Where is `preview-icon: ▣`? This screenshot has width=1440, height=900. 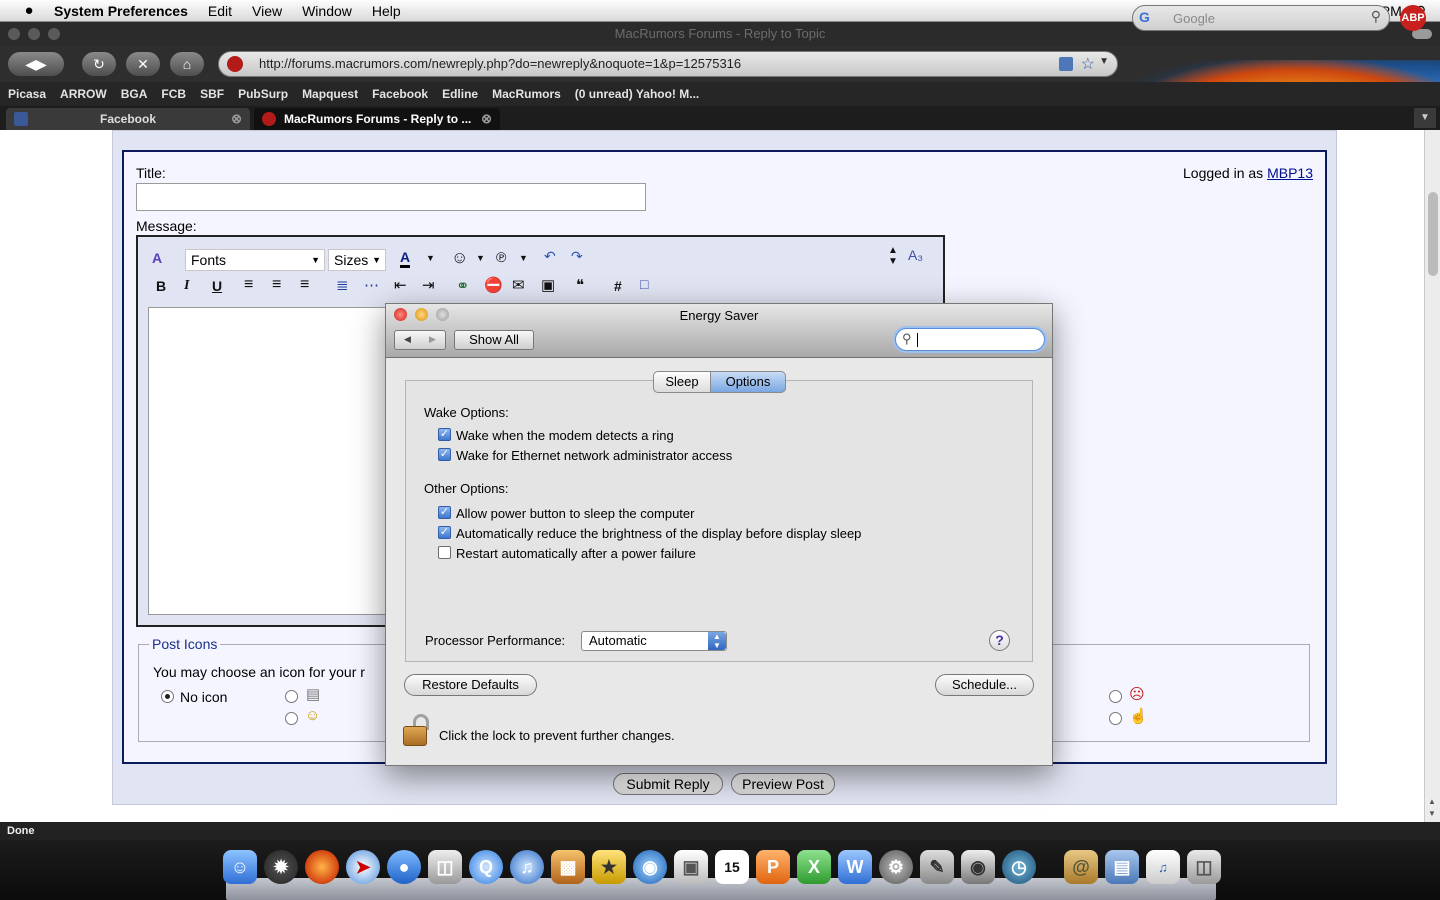 preview-icon: ▣ is located at coordinates (691, 867).